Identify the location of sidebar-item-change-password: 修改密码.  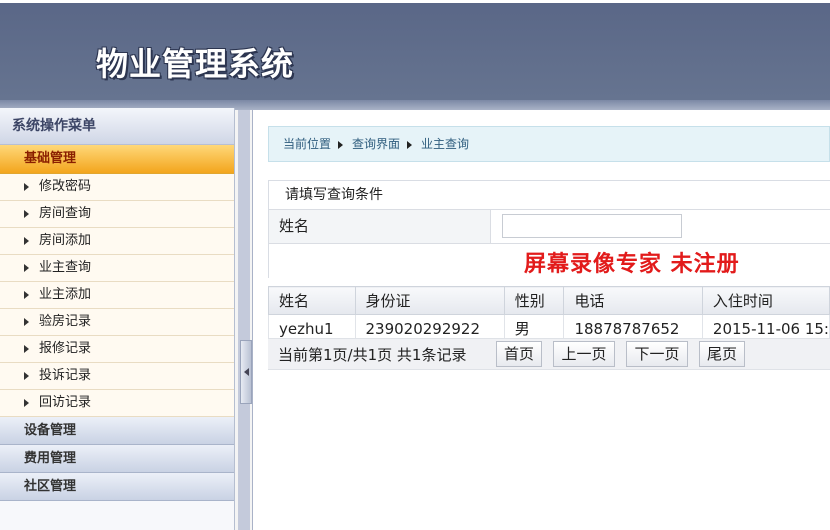
(117, 187).